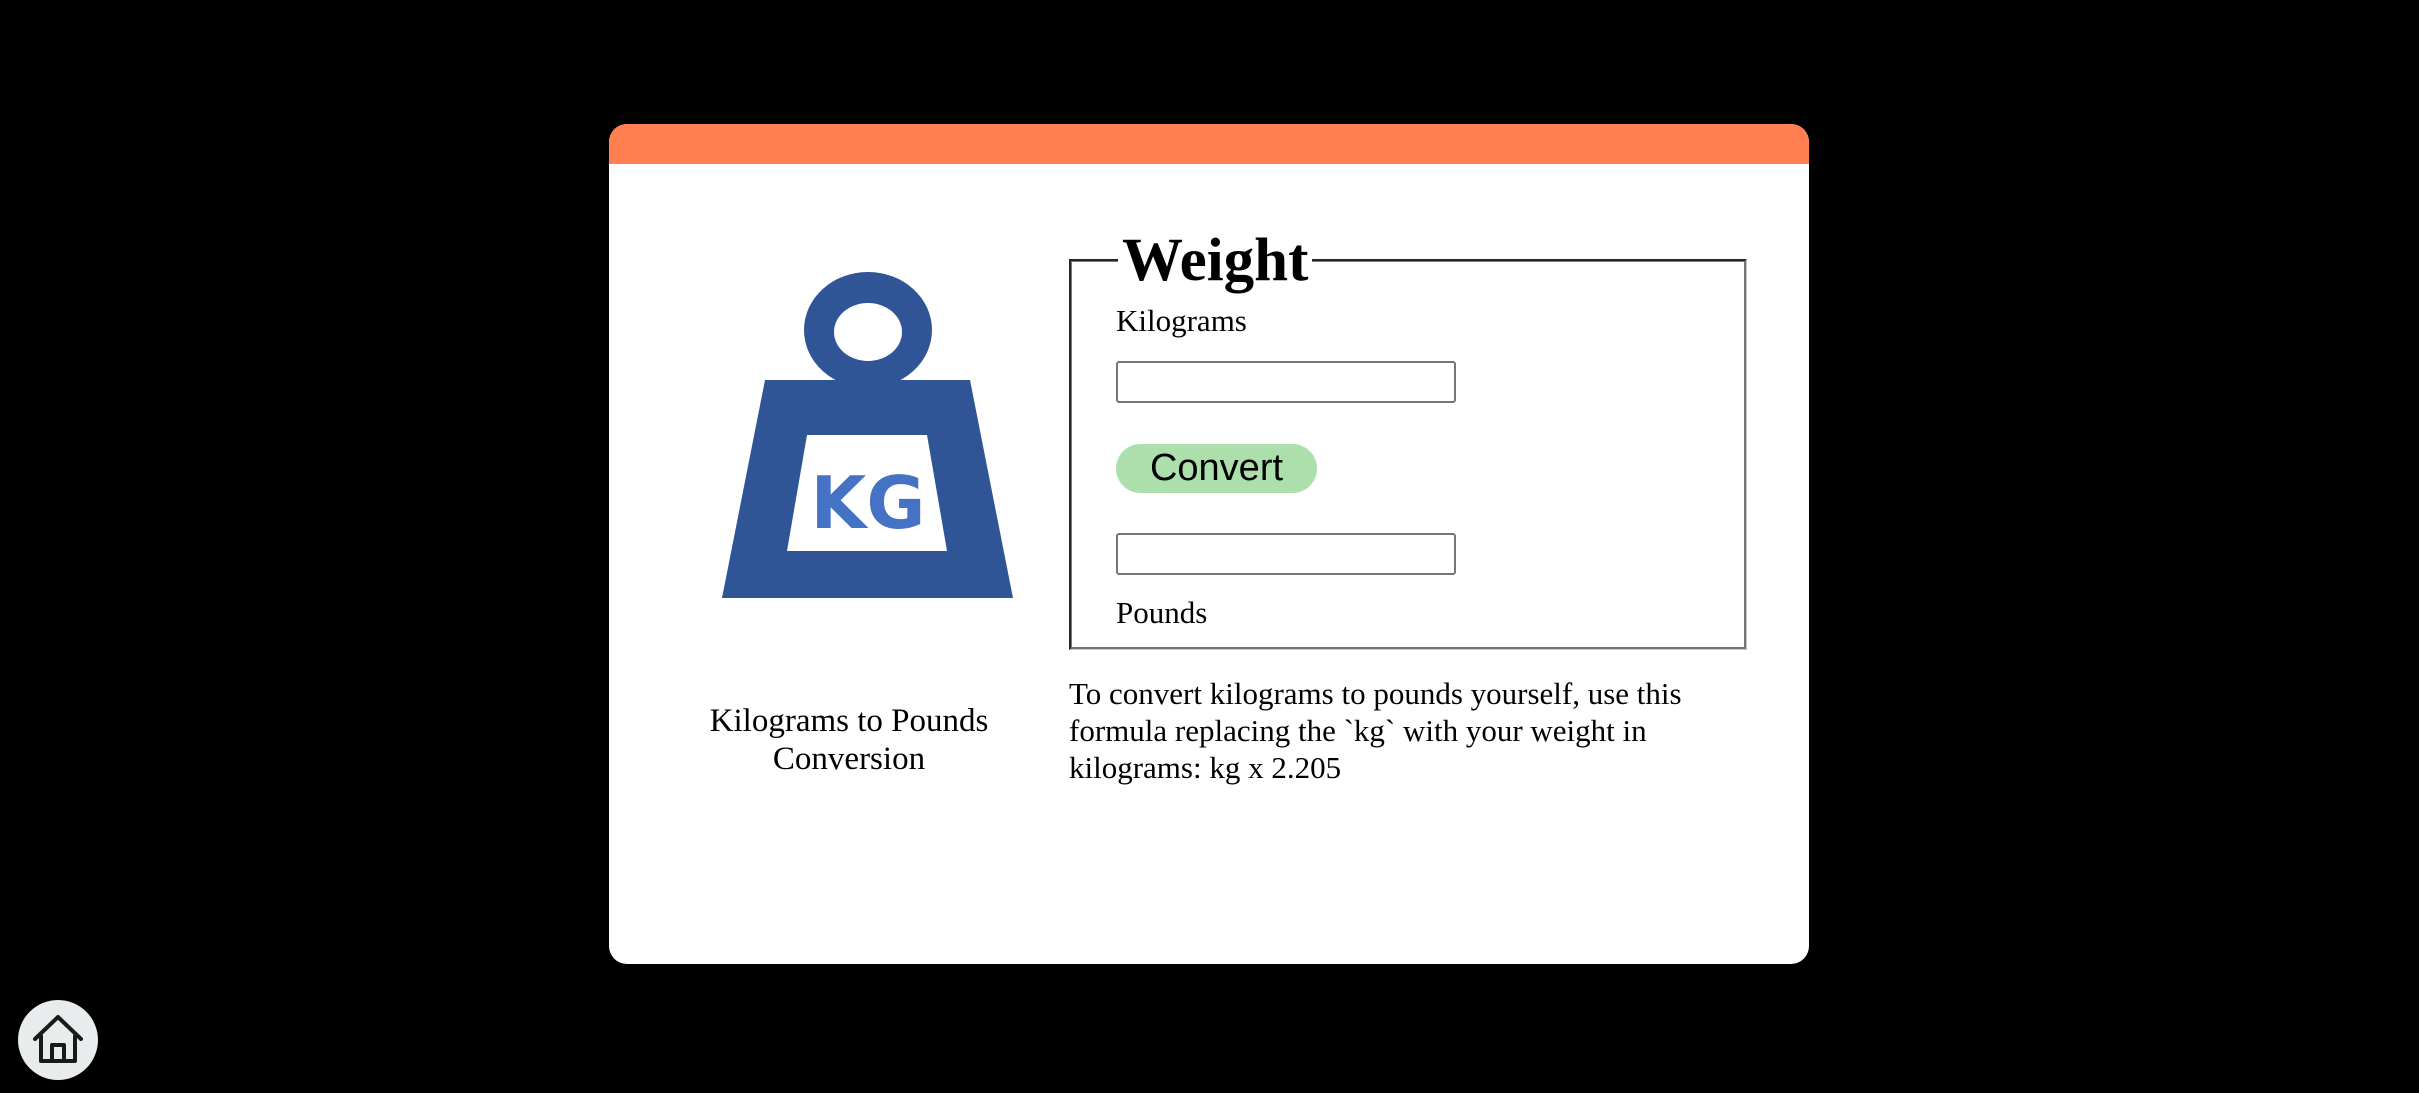 The width and height of the screenshot is (2419, 1093). What do you see at coordinates (867, 435) in the screenshot?
I see `kg-weight-icon: KG` at bounding box center [867, 435].